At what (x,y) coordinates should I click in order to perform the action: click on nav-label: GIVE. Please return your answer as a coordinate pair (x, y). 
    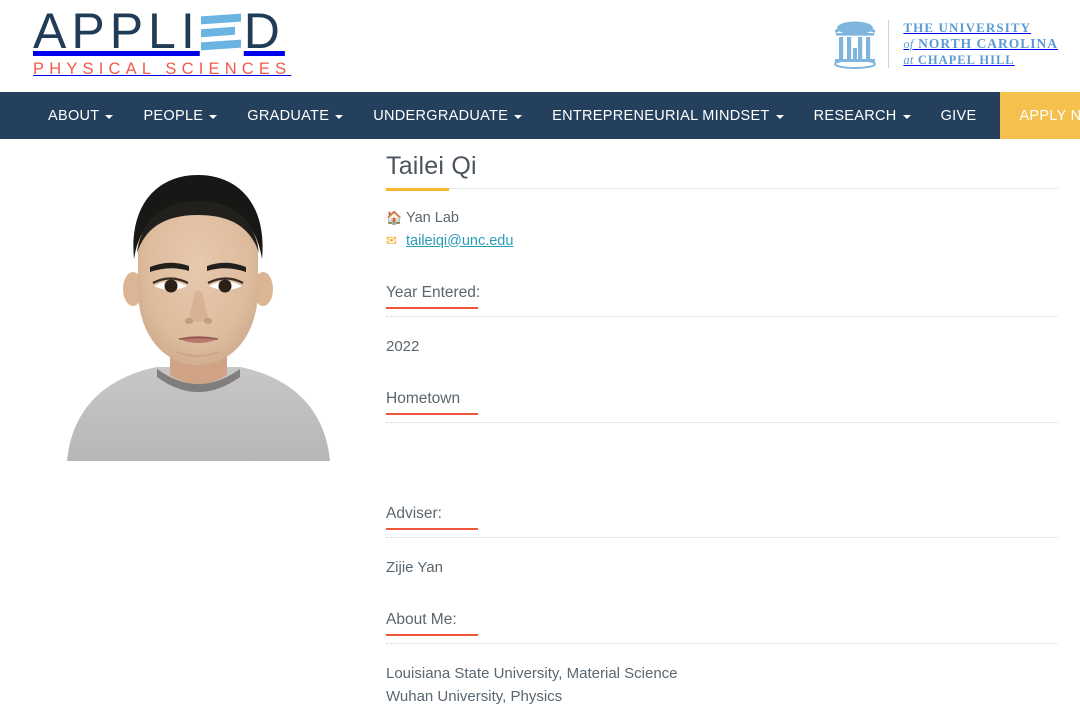
    Looking at the image, I should click on (958, 115).